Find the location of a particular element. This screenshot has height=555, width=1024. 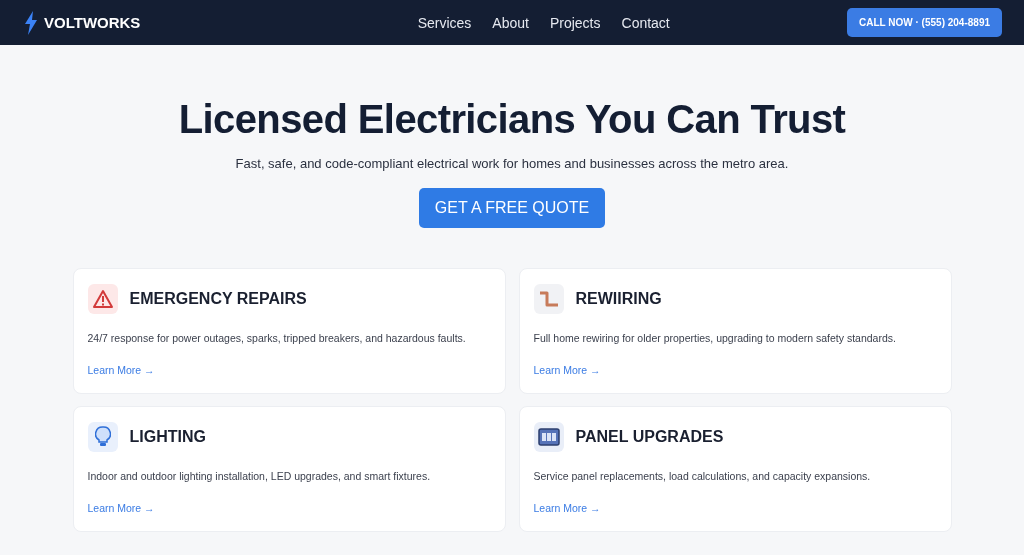

lightning-bolt-icon is located at coordinates (31, 22).